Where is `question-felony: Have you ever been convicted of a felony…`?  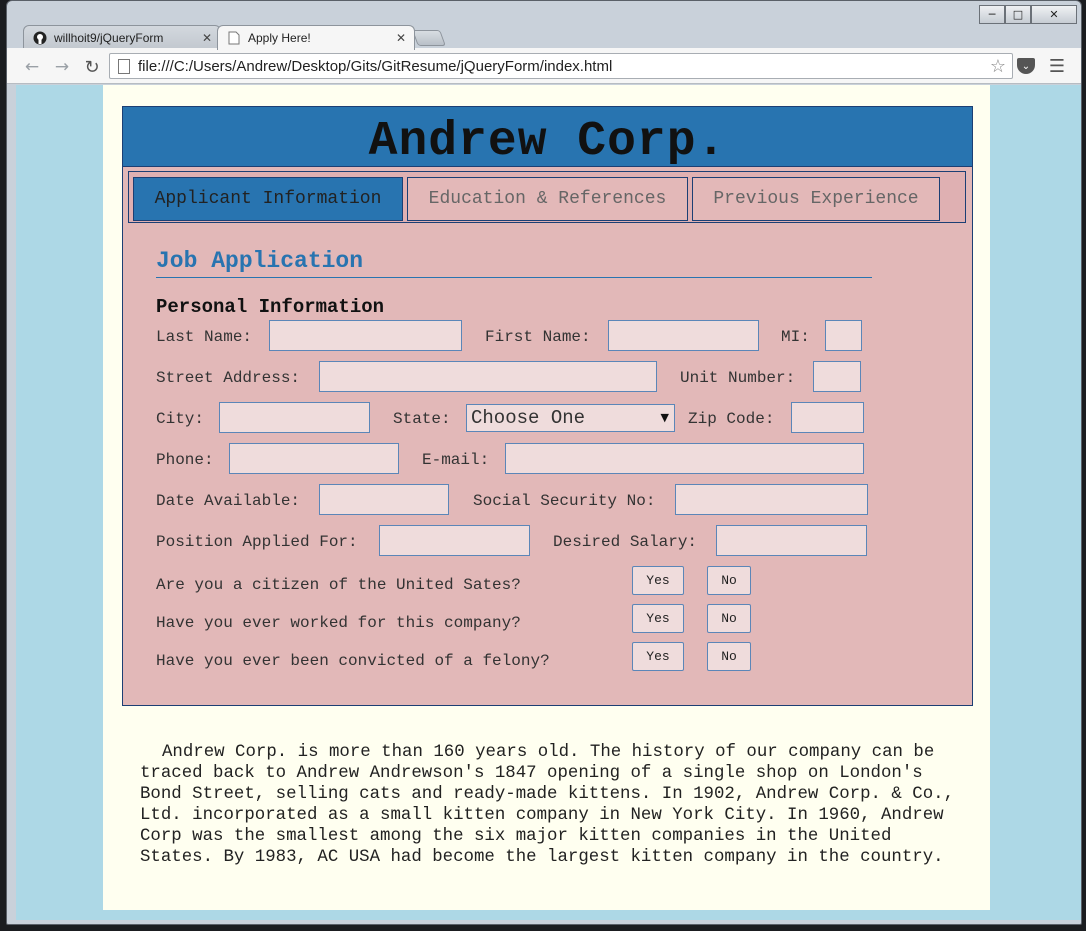
question-felony: Have you ever been convicted of a felony… is located at coordinates (353, 661).